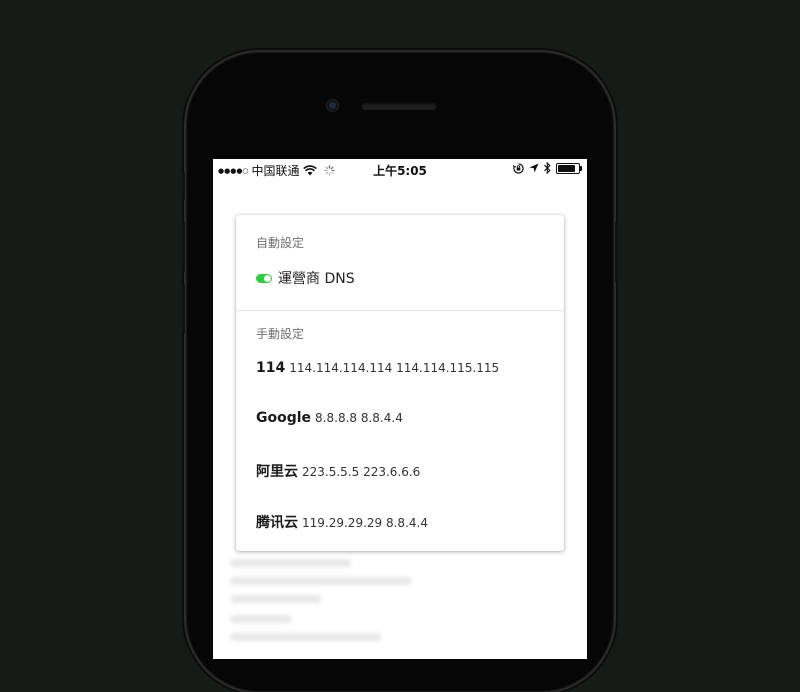 The image size is (800, 692). I want to click on toggle-switch-on-icon, so click(264, 278).